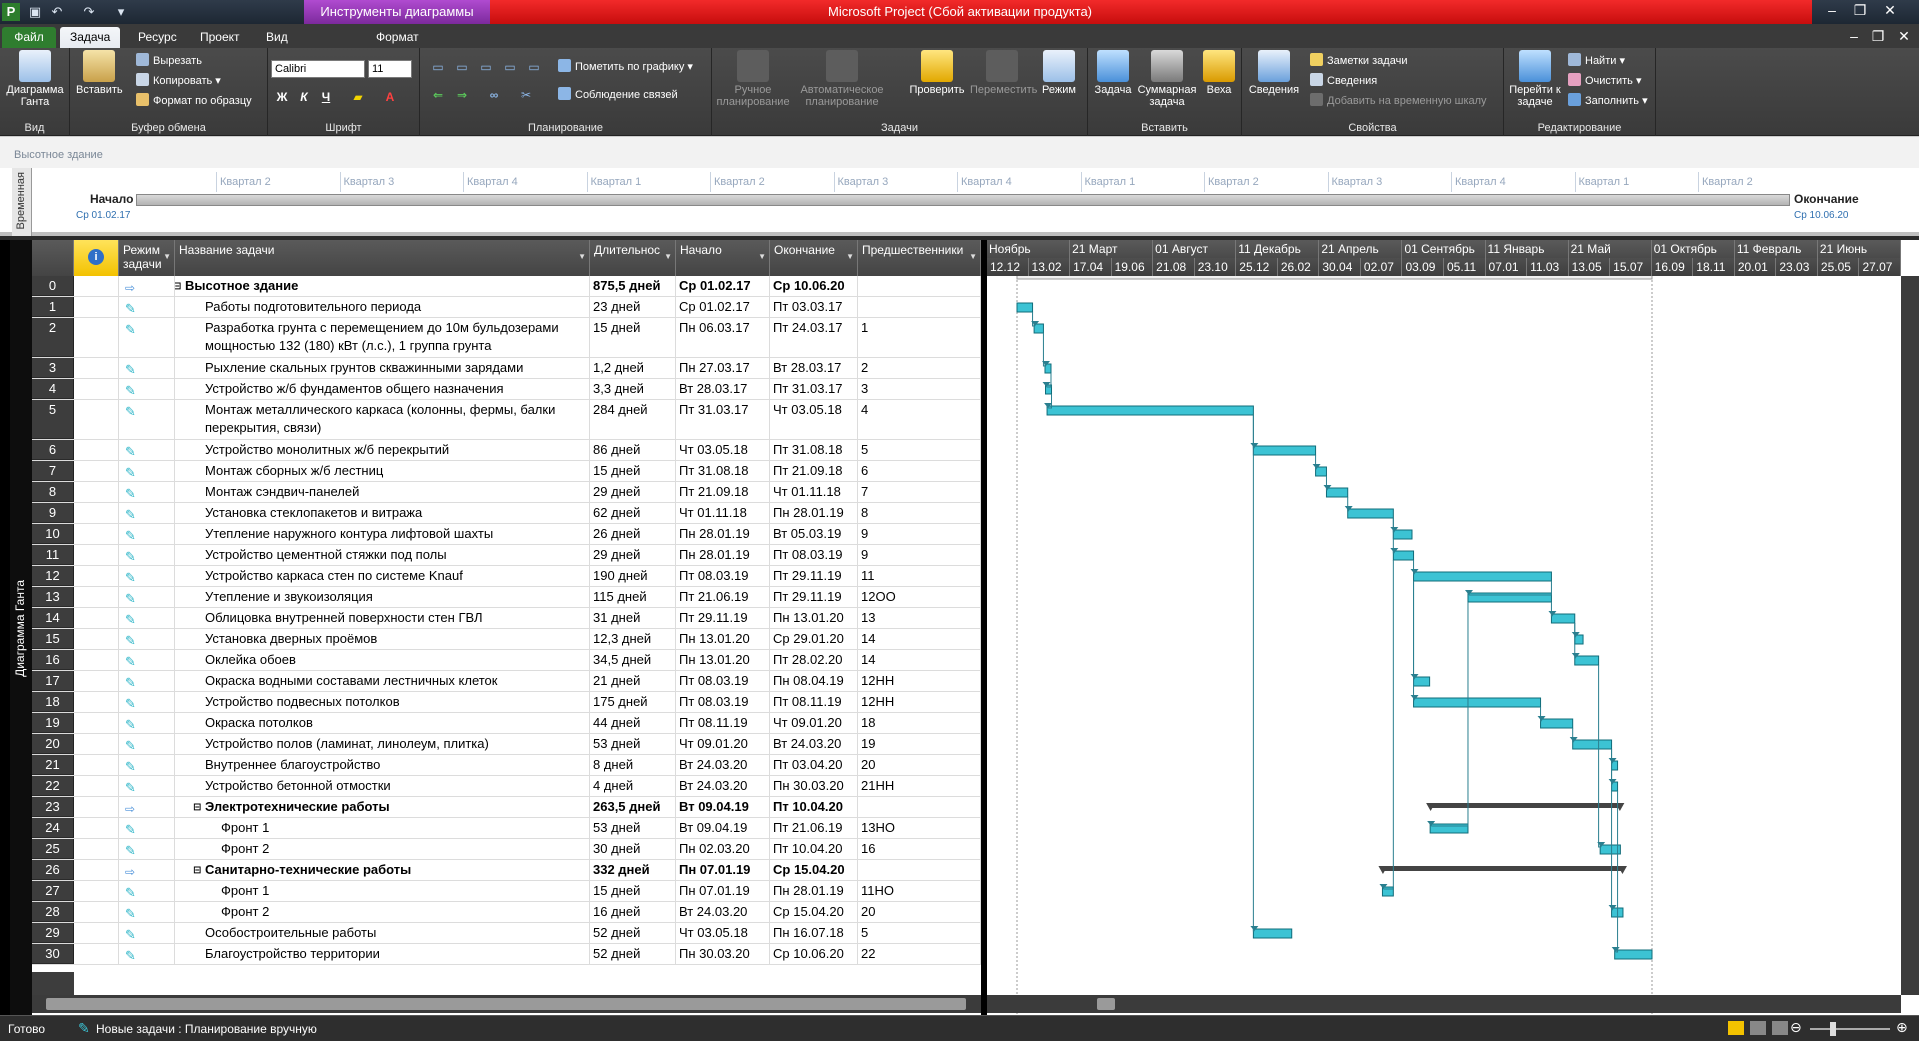 The image size is (1919, 1041). Describe the element at coordinates (814, 618) in the screenshot. I see `row-finish: Пн 13.01.20` at that location.